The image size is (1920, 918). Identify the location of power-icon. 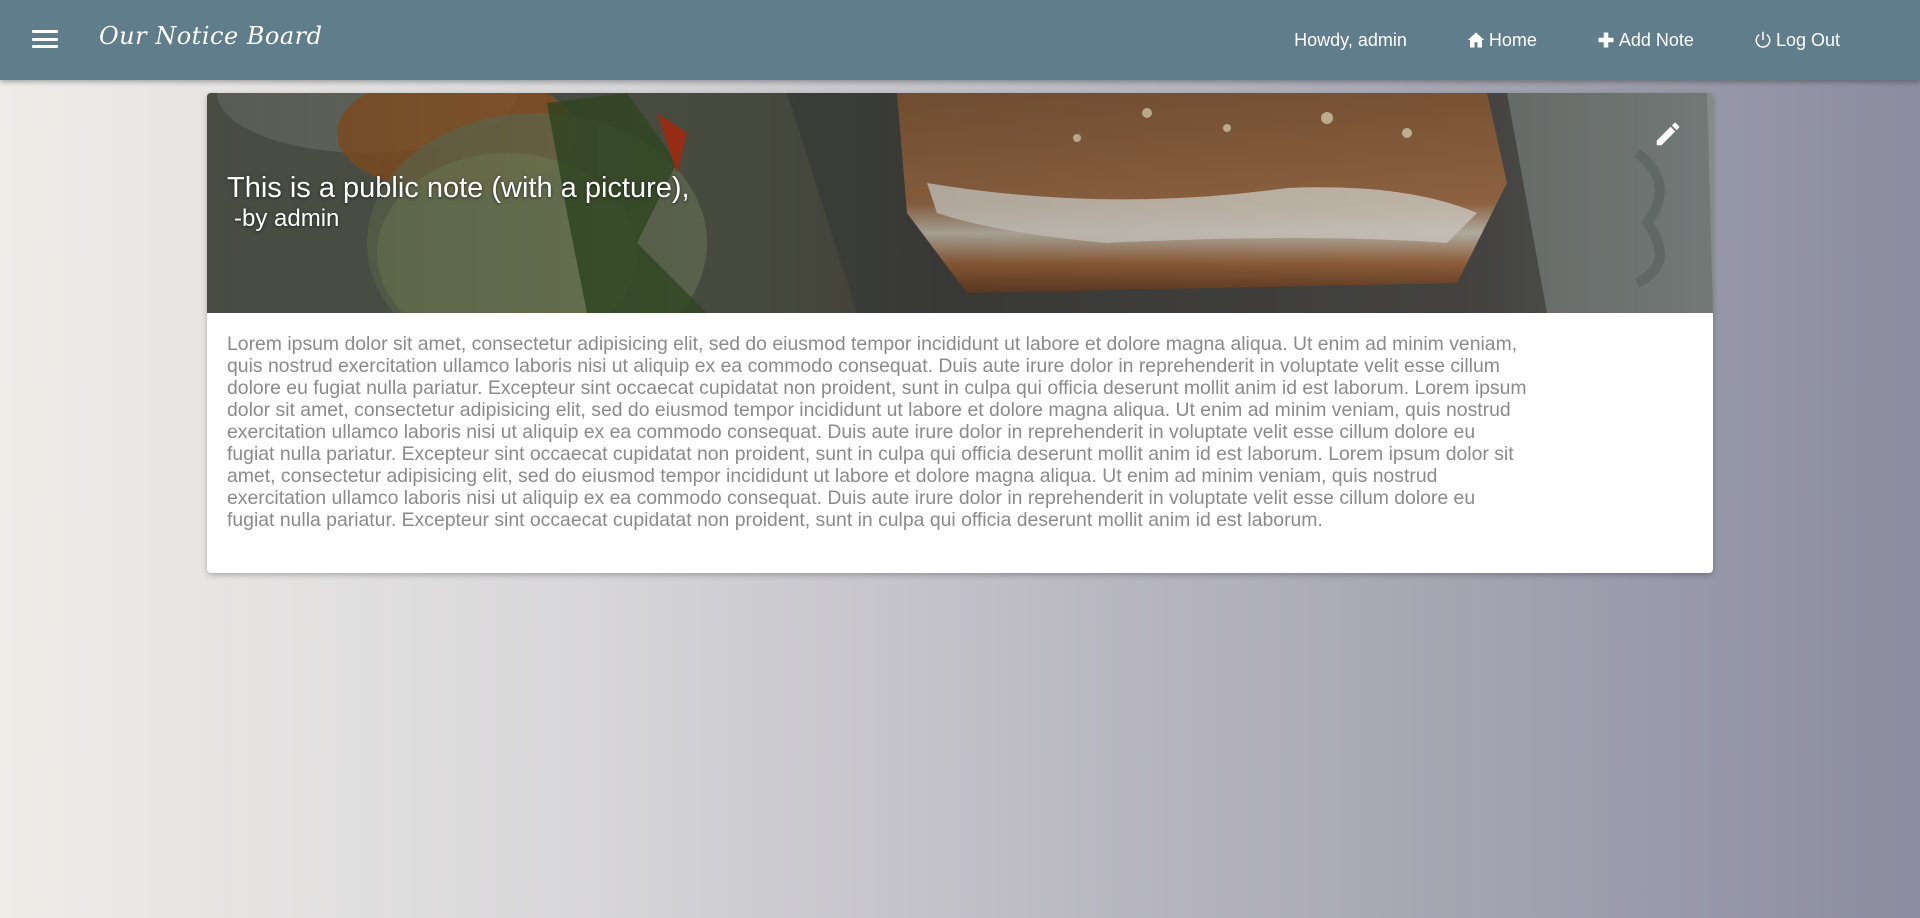
(1763, 39).